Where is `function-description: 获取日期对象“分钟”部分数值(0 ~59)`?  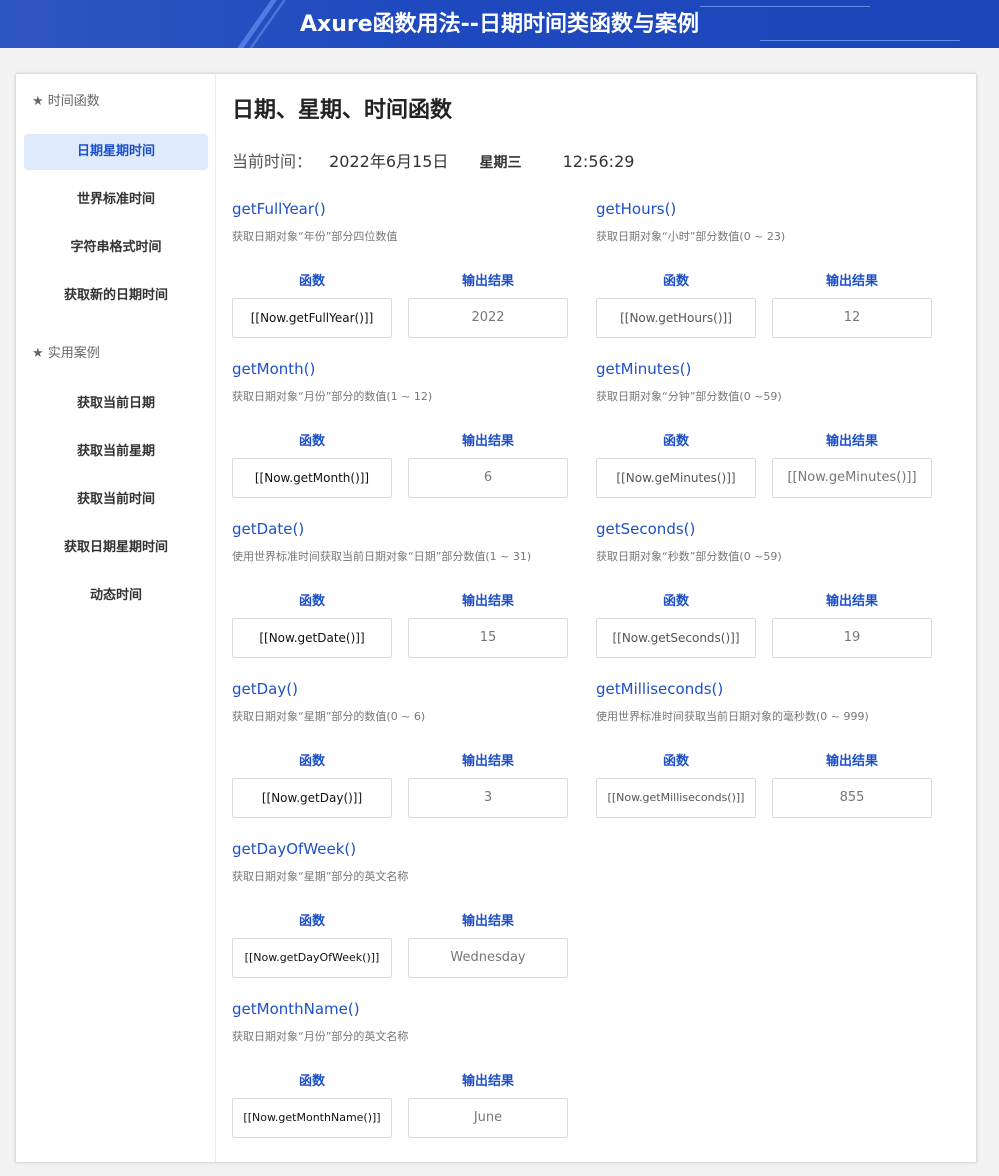
function-description: 获取日期对象“分钟”部分数值(0 ~59) is located at coordinates (689, 396).